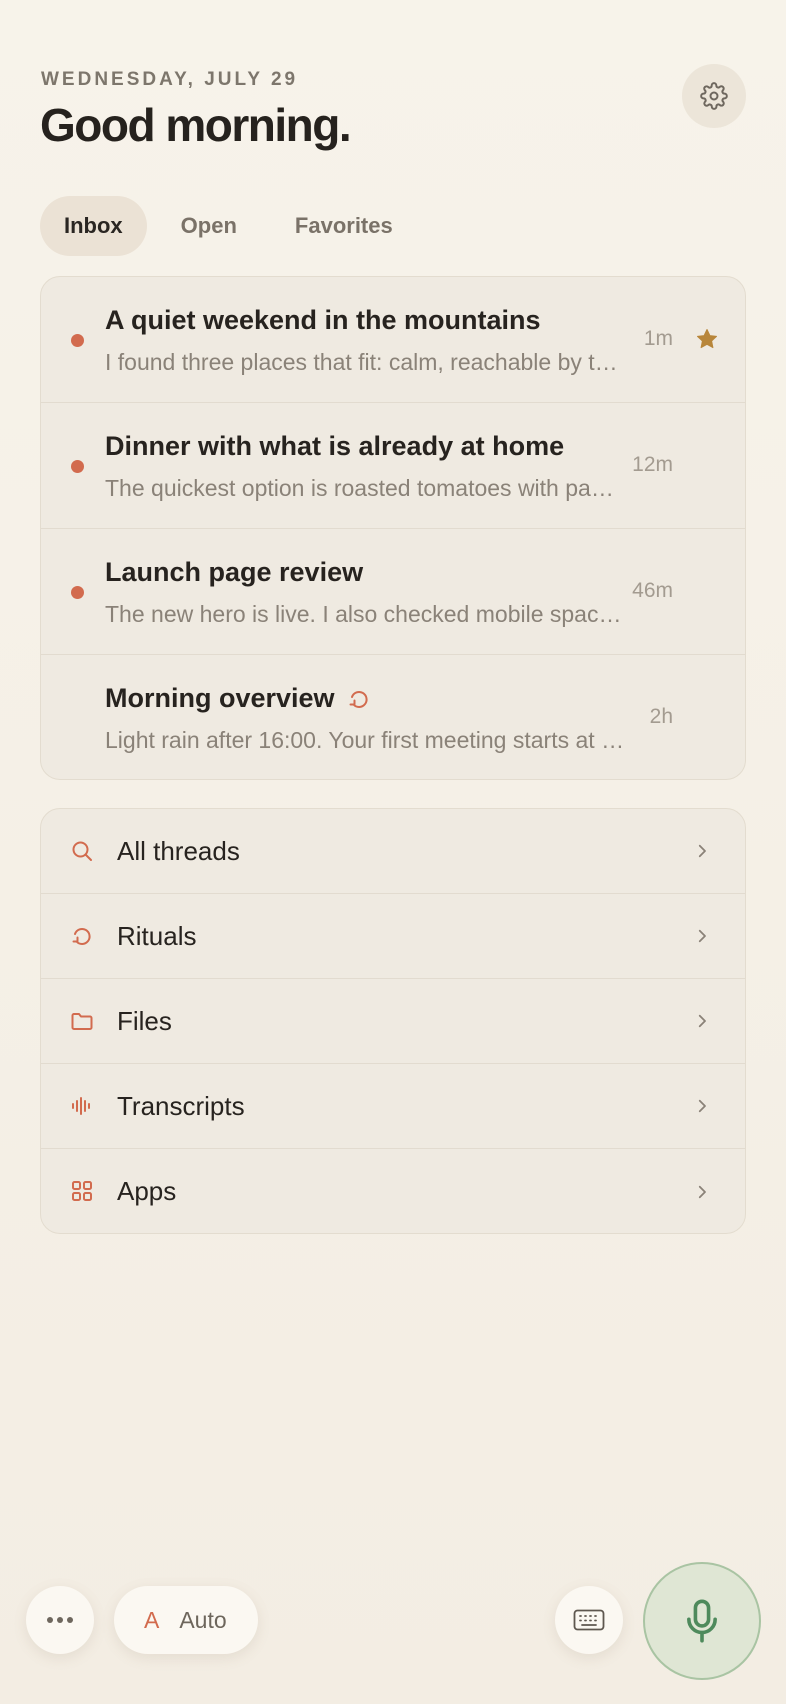  Describe the element at coordinates (157, 935) in the screenshot. I see `nav-item-label: Rituals` at that location.